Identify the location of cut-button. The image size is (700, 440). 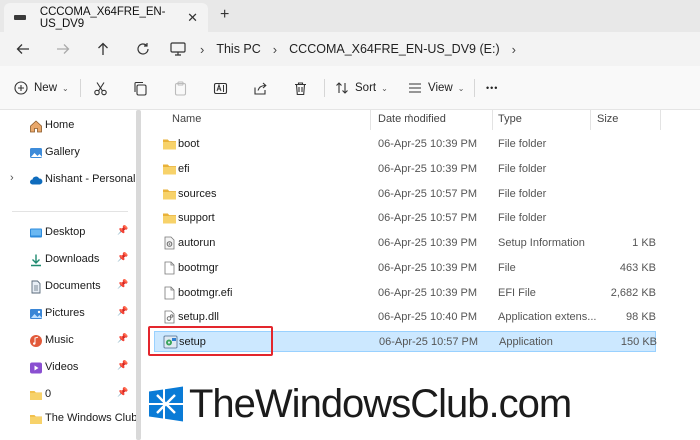
(100, 88).